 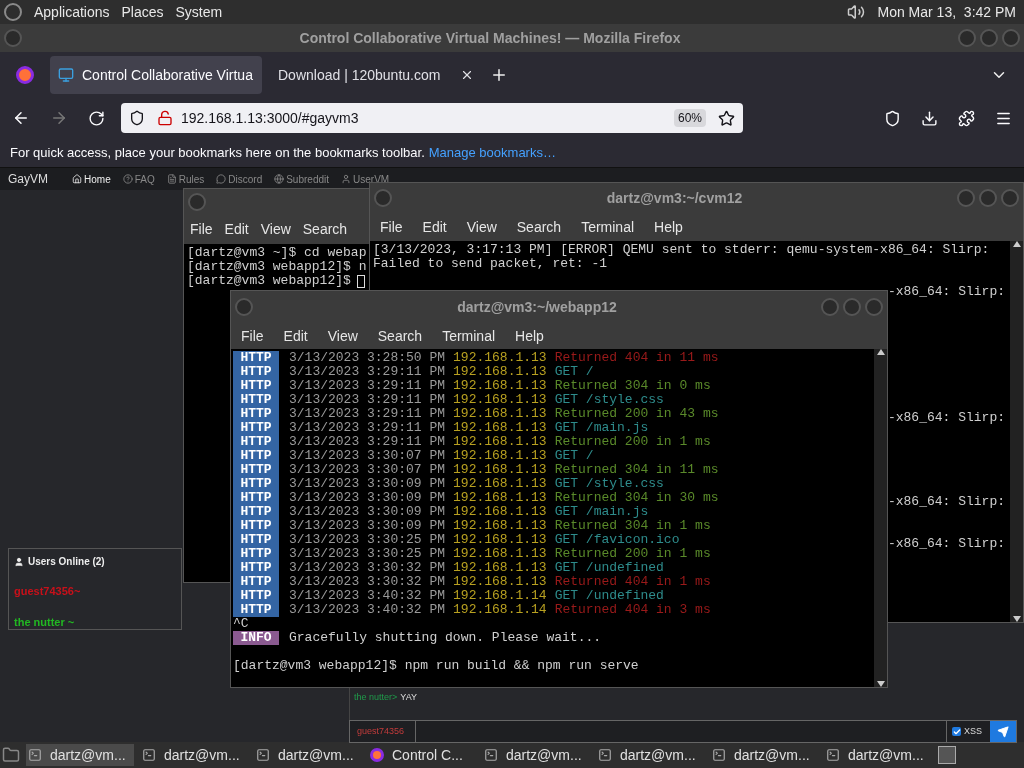 What do you see at coordinates (726, 118) in the screenshot?
I see `bookmark-star-icon` at bounding box center [726, 118].